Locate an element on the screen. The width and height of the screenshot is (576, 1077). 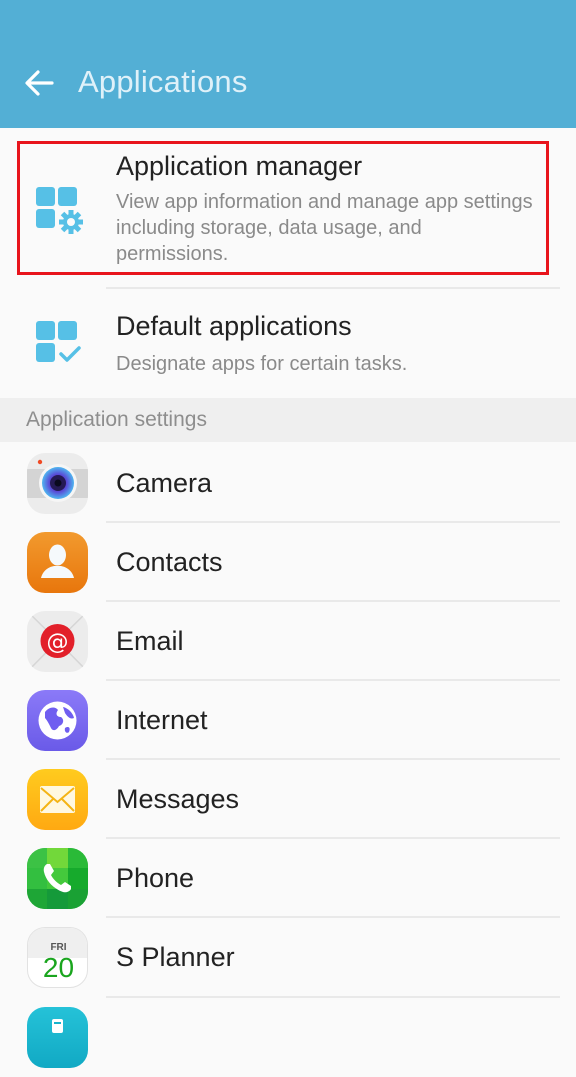
email-icon: @ is located at coordinates (57, 641).